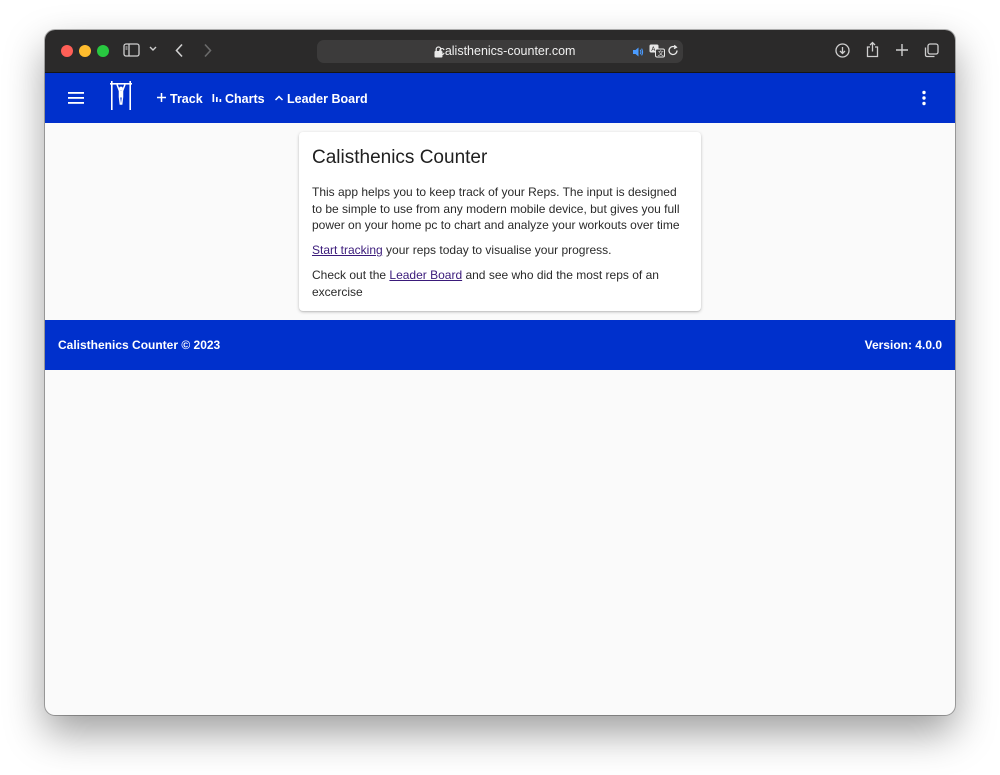 This screenshot has width=1000, height=775. I want to click on nav-track-label: Track, so click(186, 99).